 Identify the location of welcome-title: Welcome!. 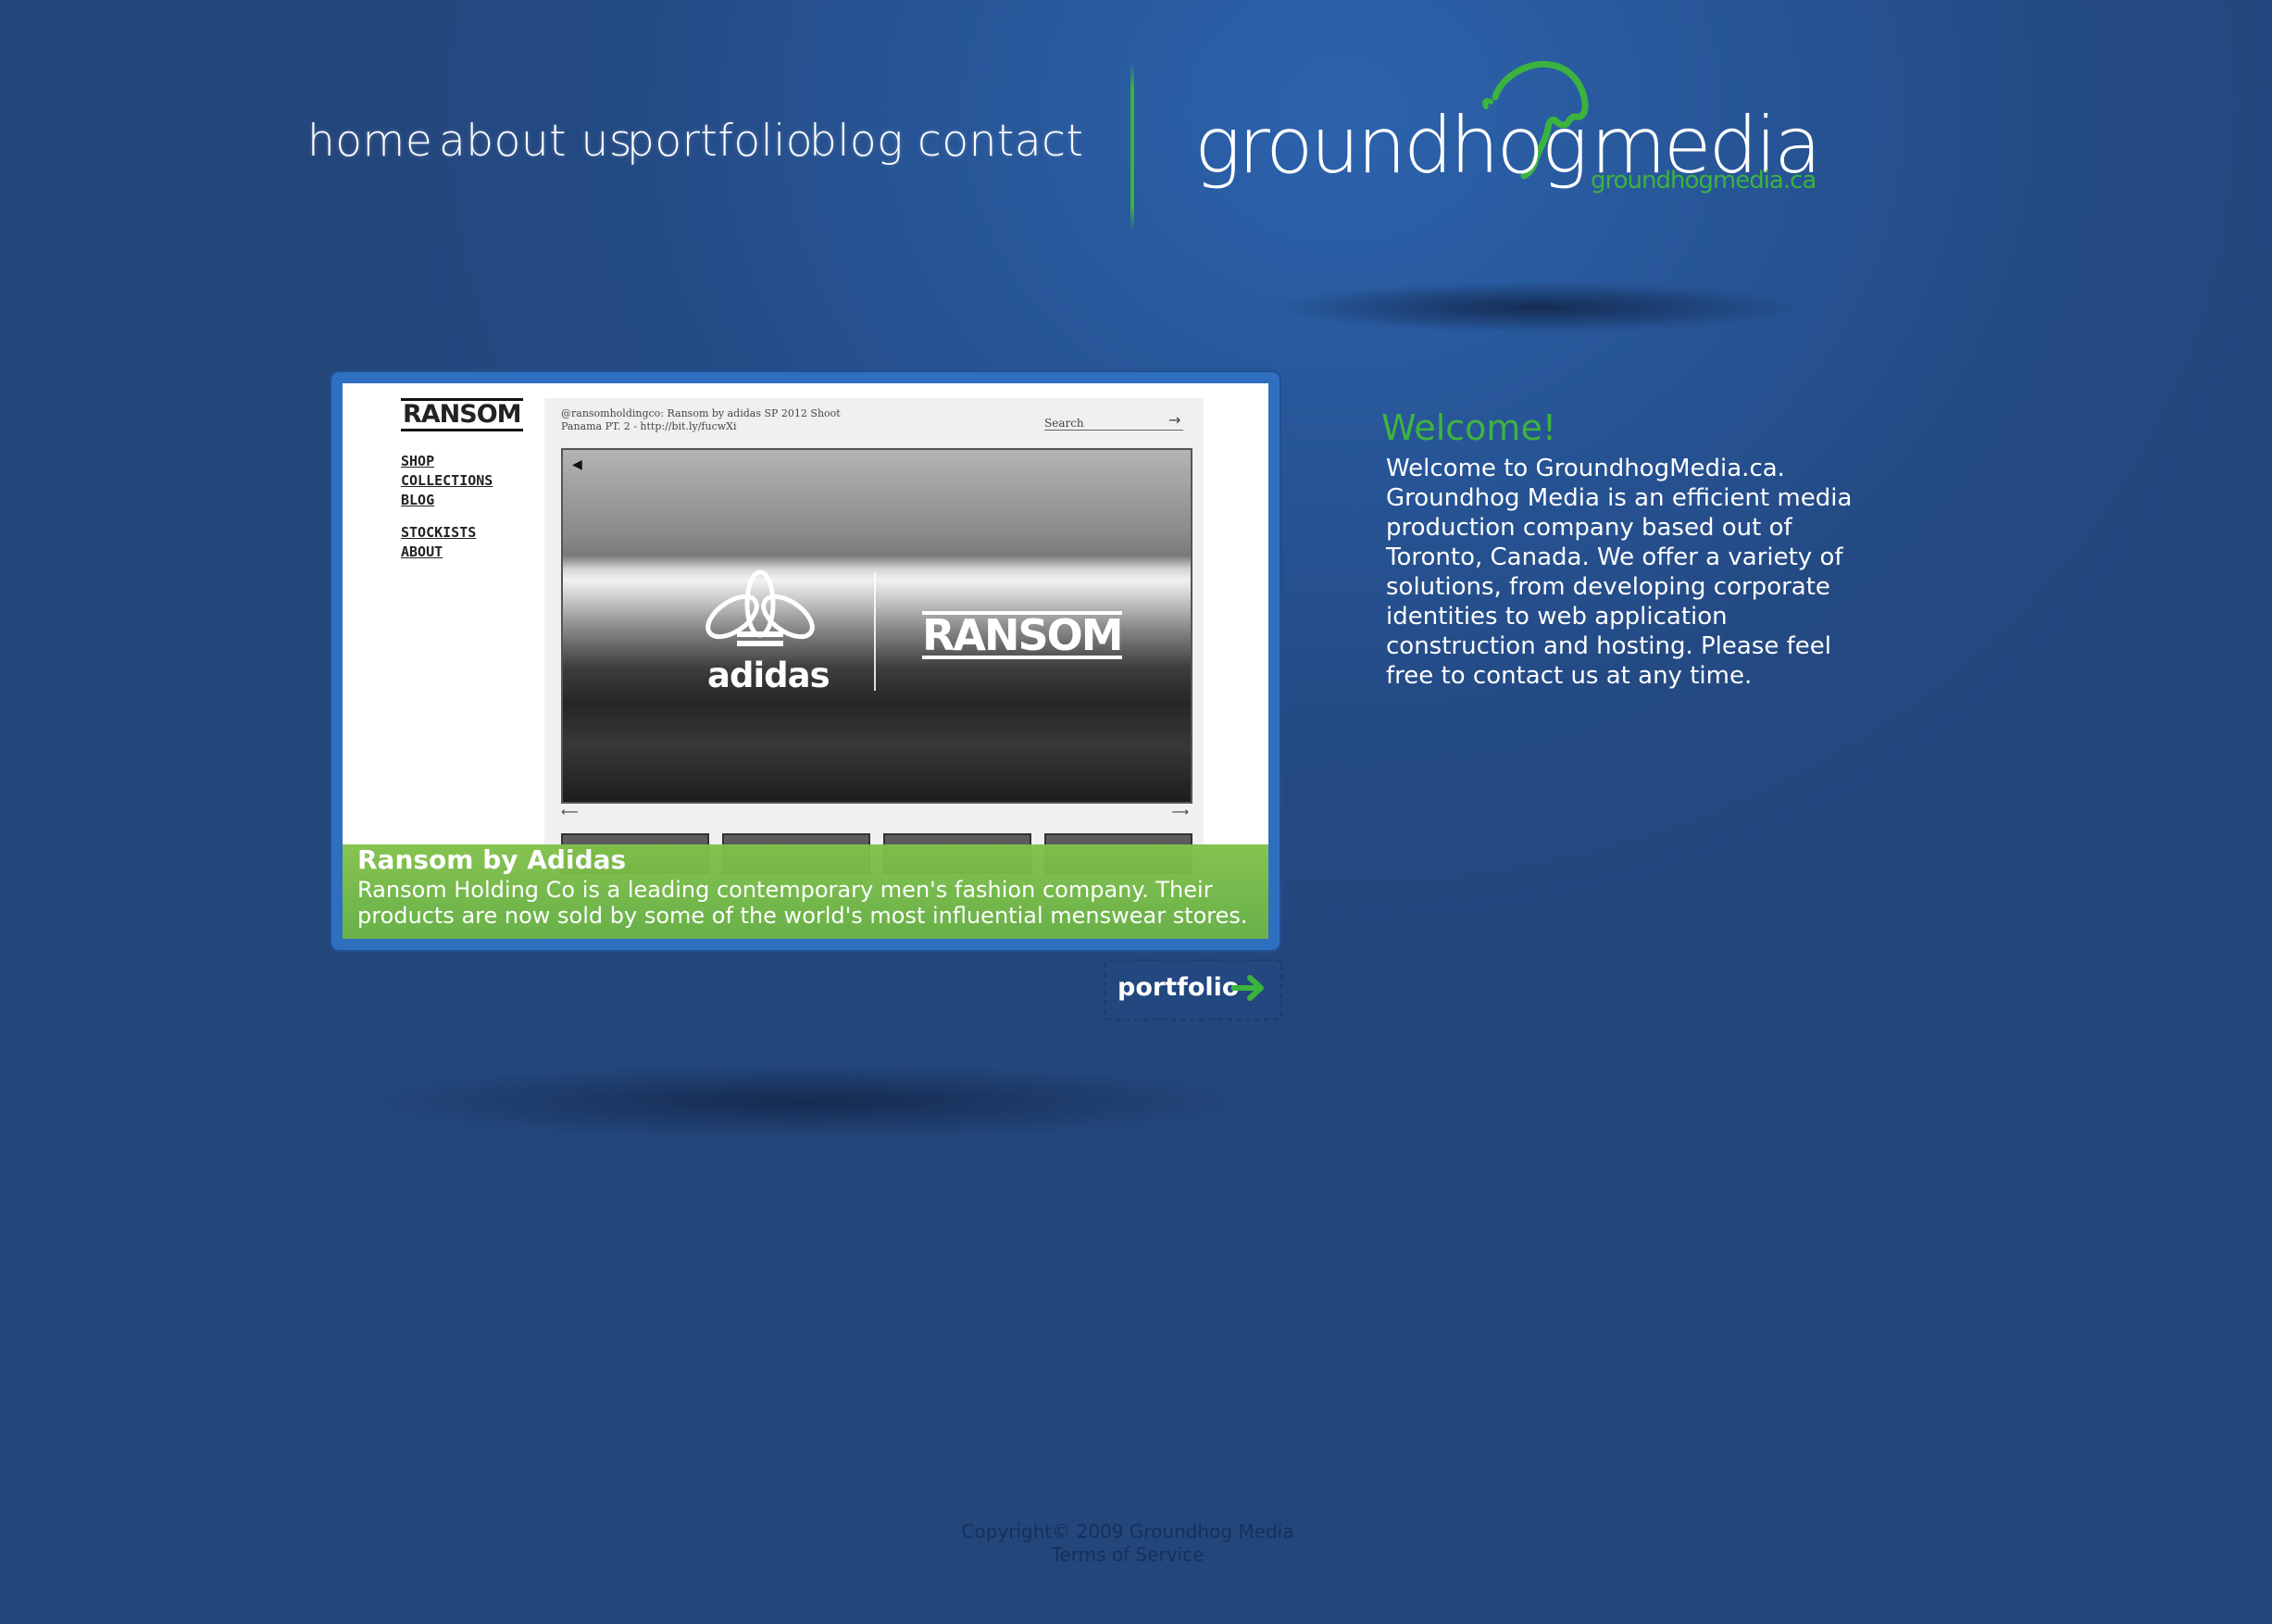
(1469, 427).